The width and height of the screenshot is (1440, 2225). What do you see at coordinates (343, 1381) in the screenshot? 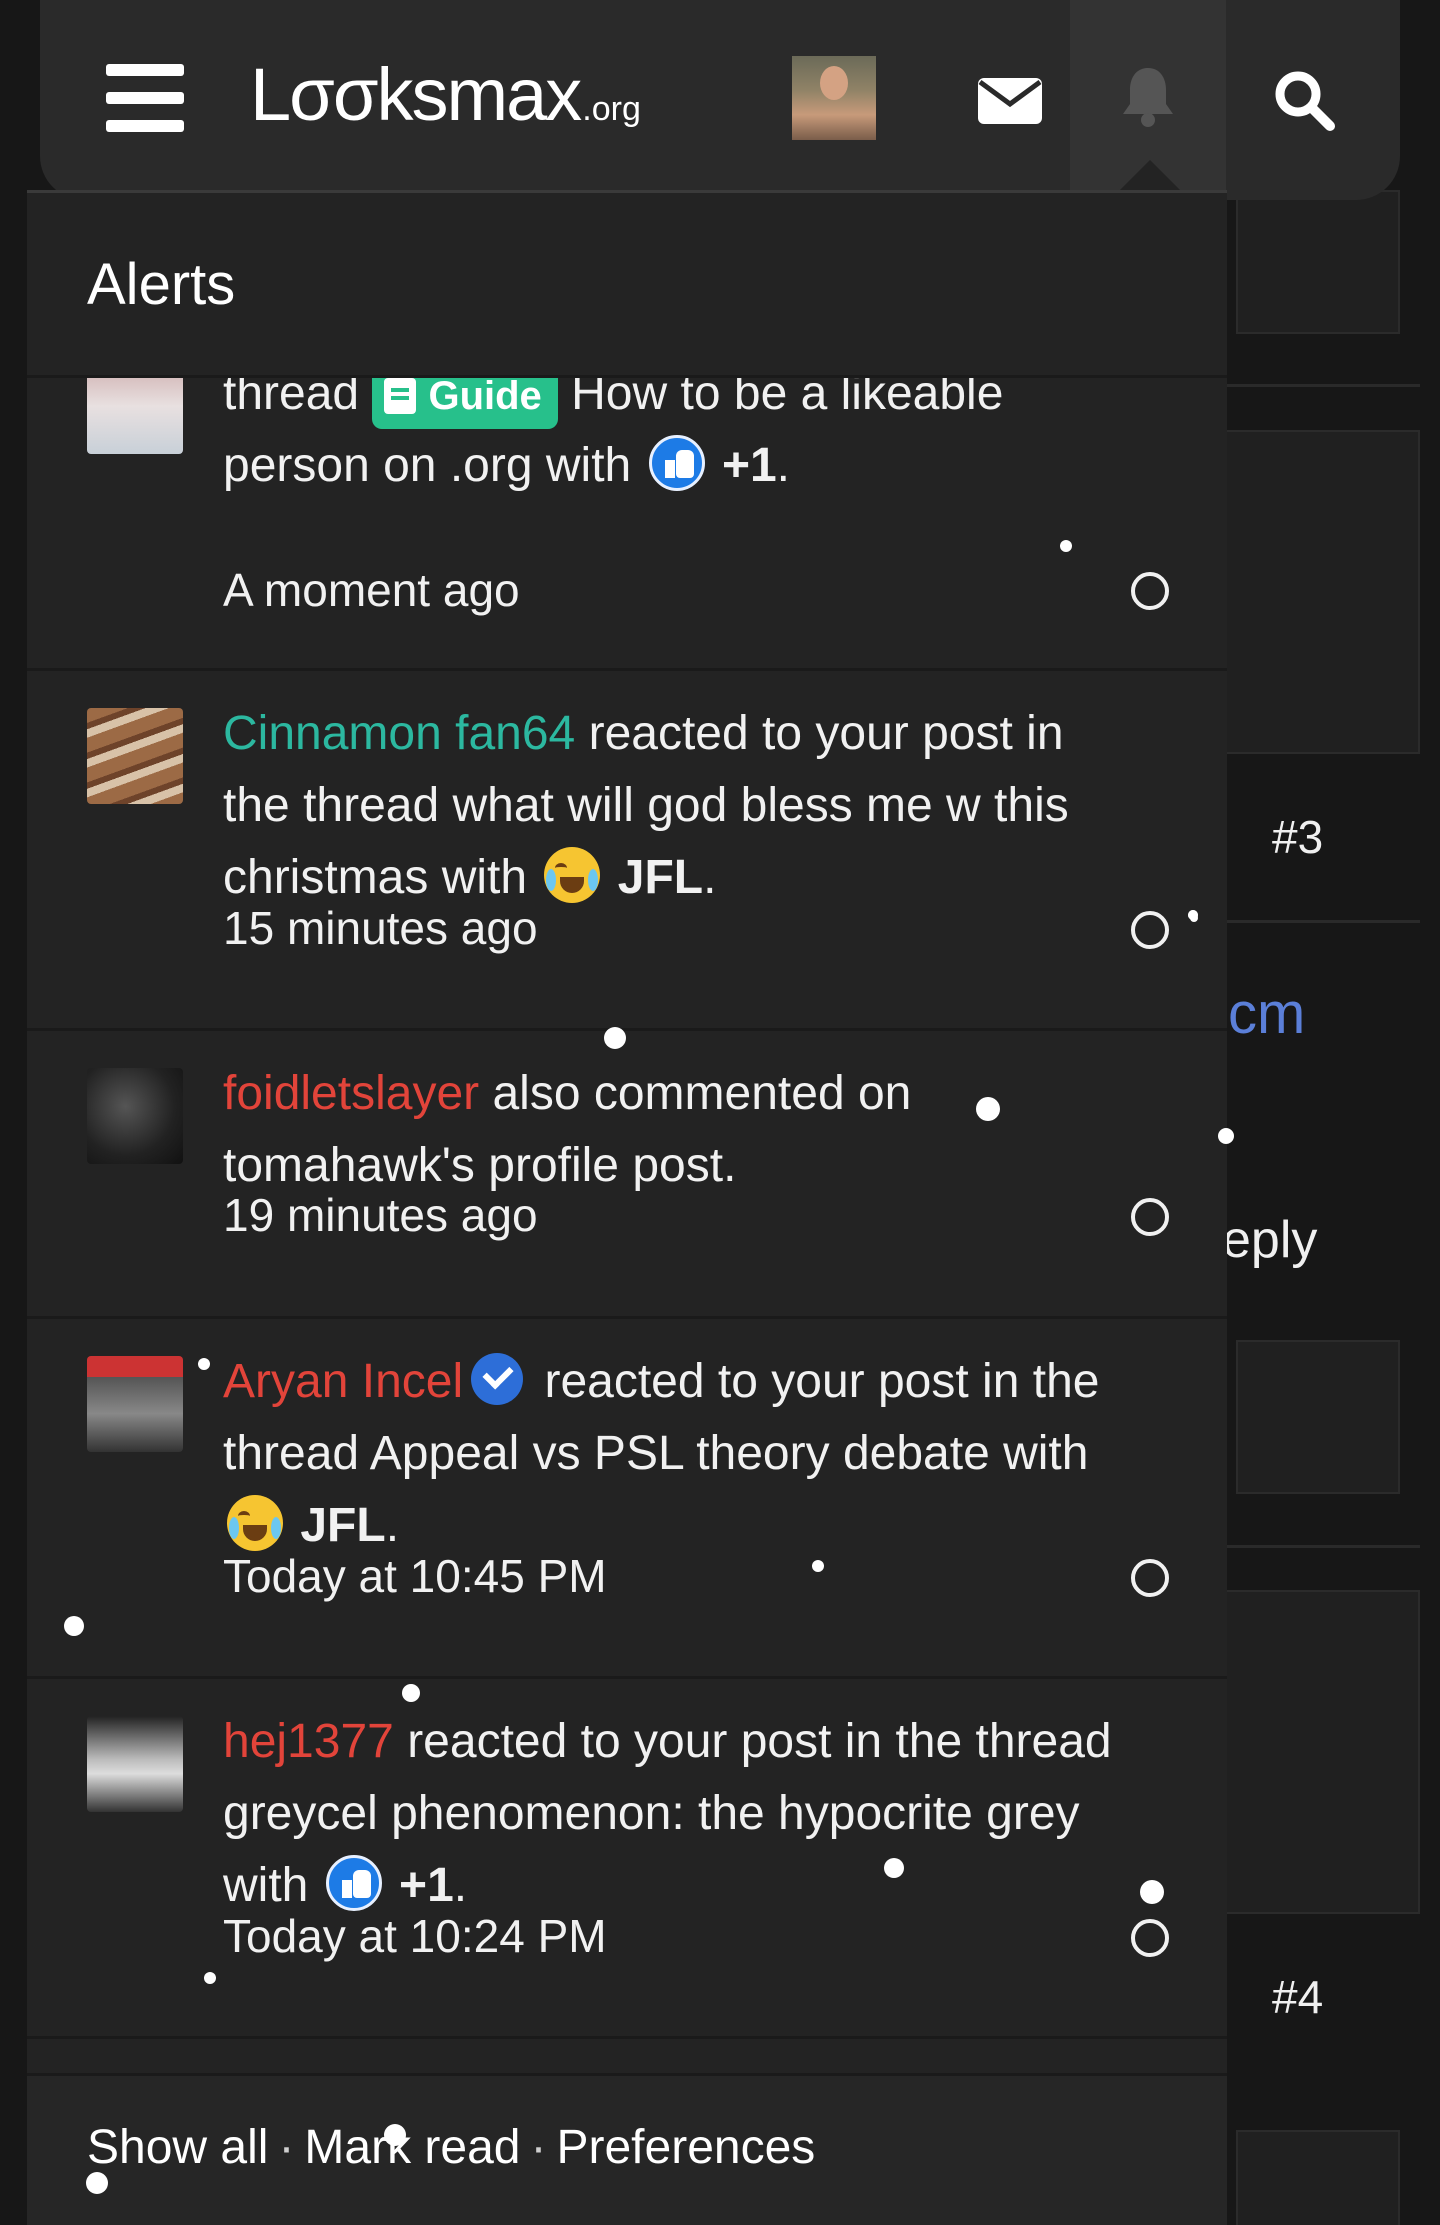
I see `username-link: Aryan Incel` at bounding box center [343, 1381].